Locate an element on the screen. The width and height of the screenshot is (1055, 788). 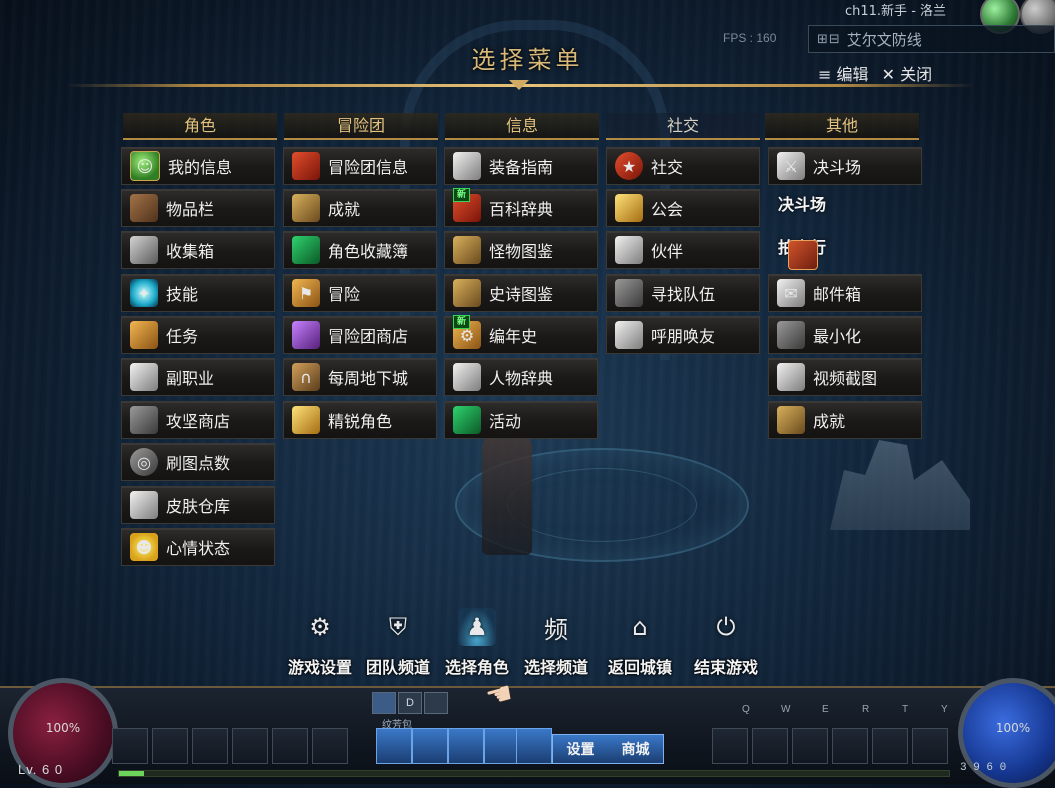
menu-item-quests: 任务 is located at coordinates (198, 335).